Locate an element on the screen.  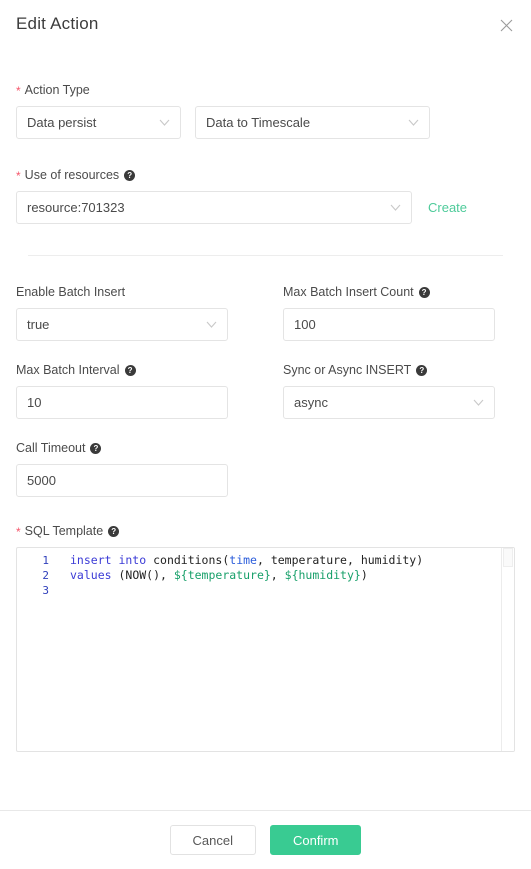
enable-batch-insert-label: Enable Batch Insert is located at coordinates (122, 292).